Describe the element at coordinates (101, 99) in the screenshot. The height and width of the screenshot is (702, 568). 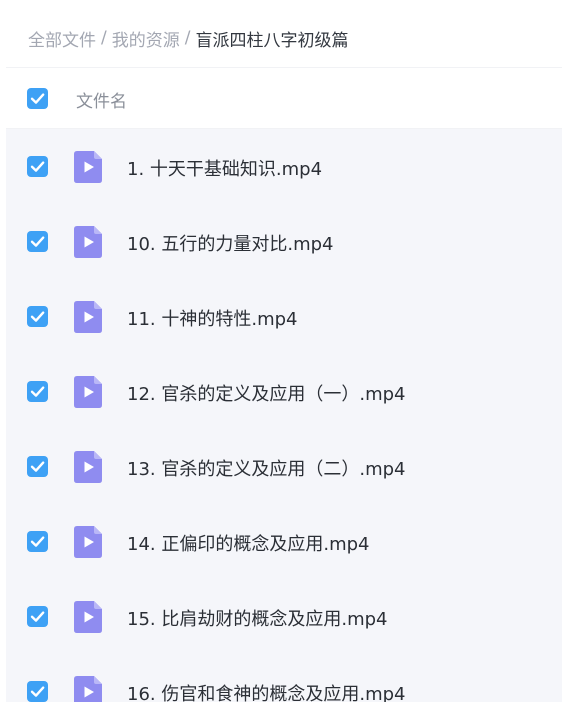
I see `column-header-filename: 文件名` at that location.